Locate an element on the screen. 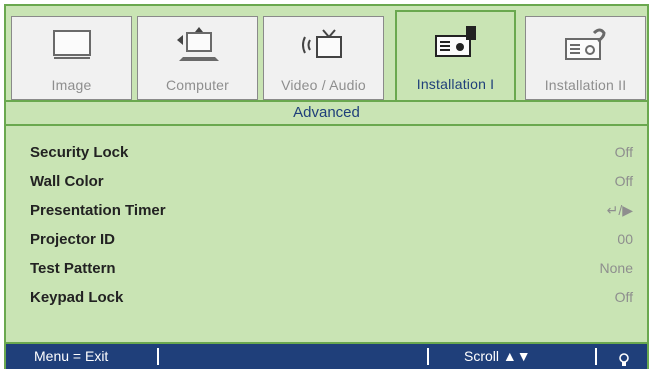  menu-item-presentation-timer: Presentation Timer ↵/▶ is located at coordinates (326, 210).